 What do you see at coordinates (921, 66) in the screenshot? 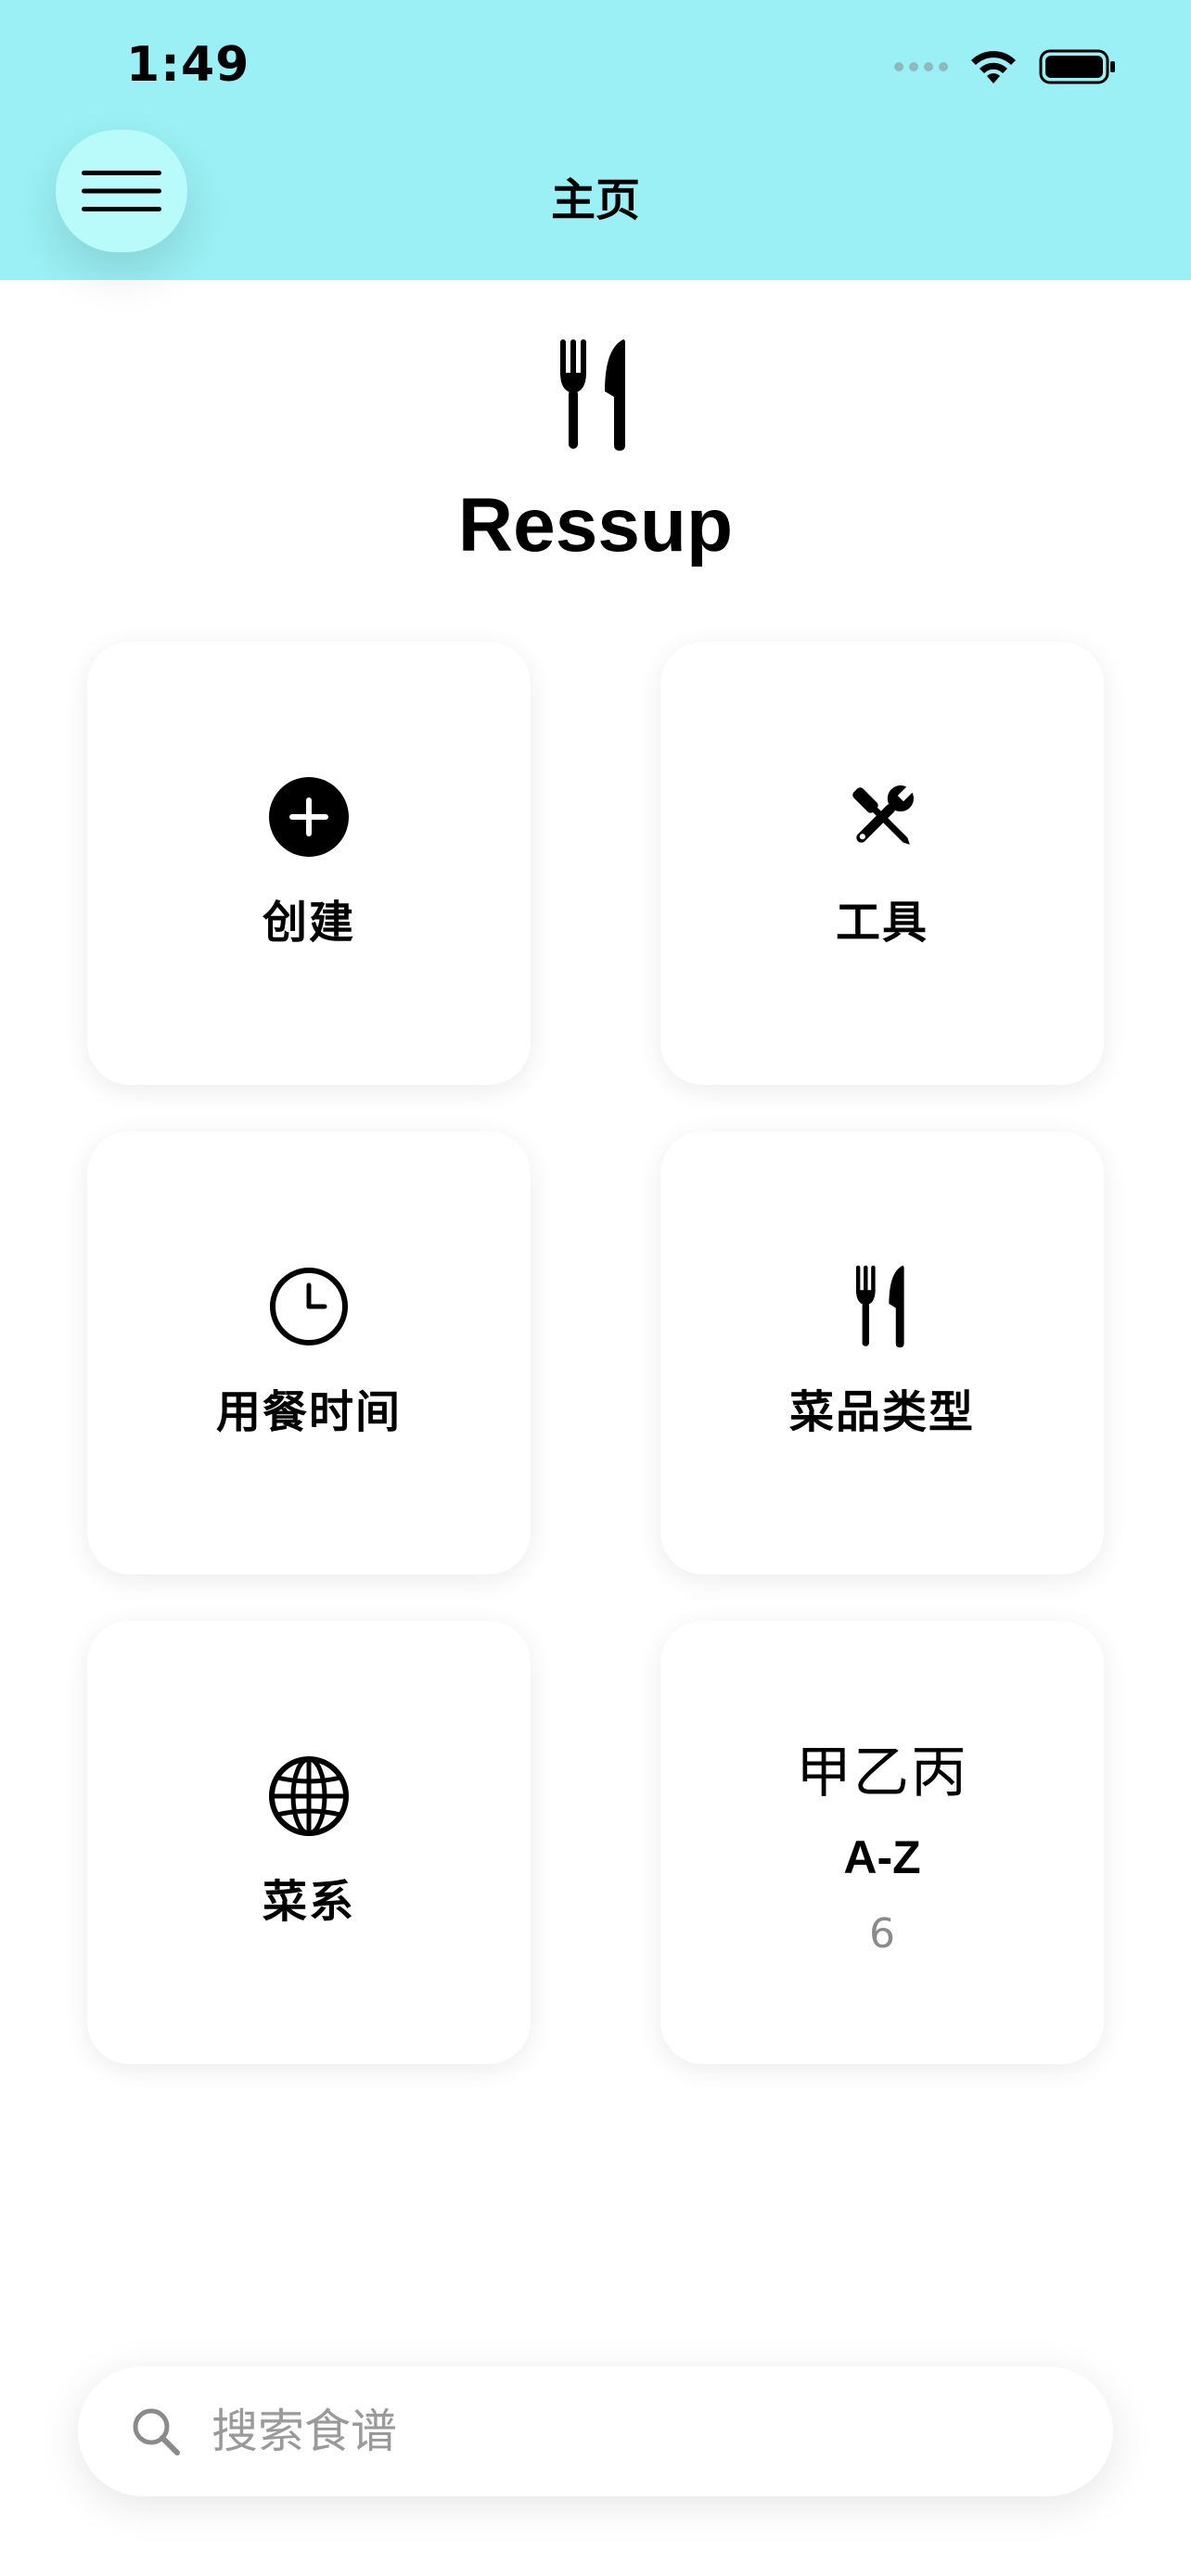
I see `cellular-signal-icon` at bounding box center [921, 66].